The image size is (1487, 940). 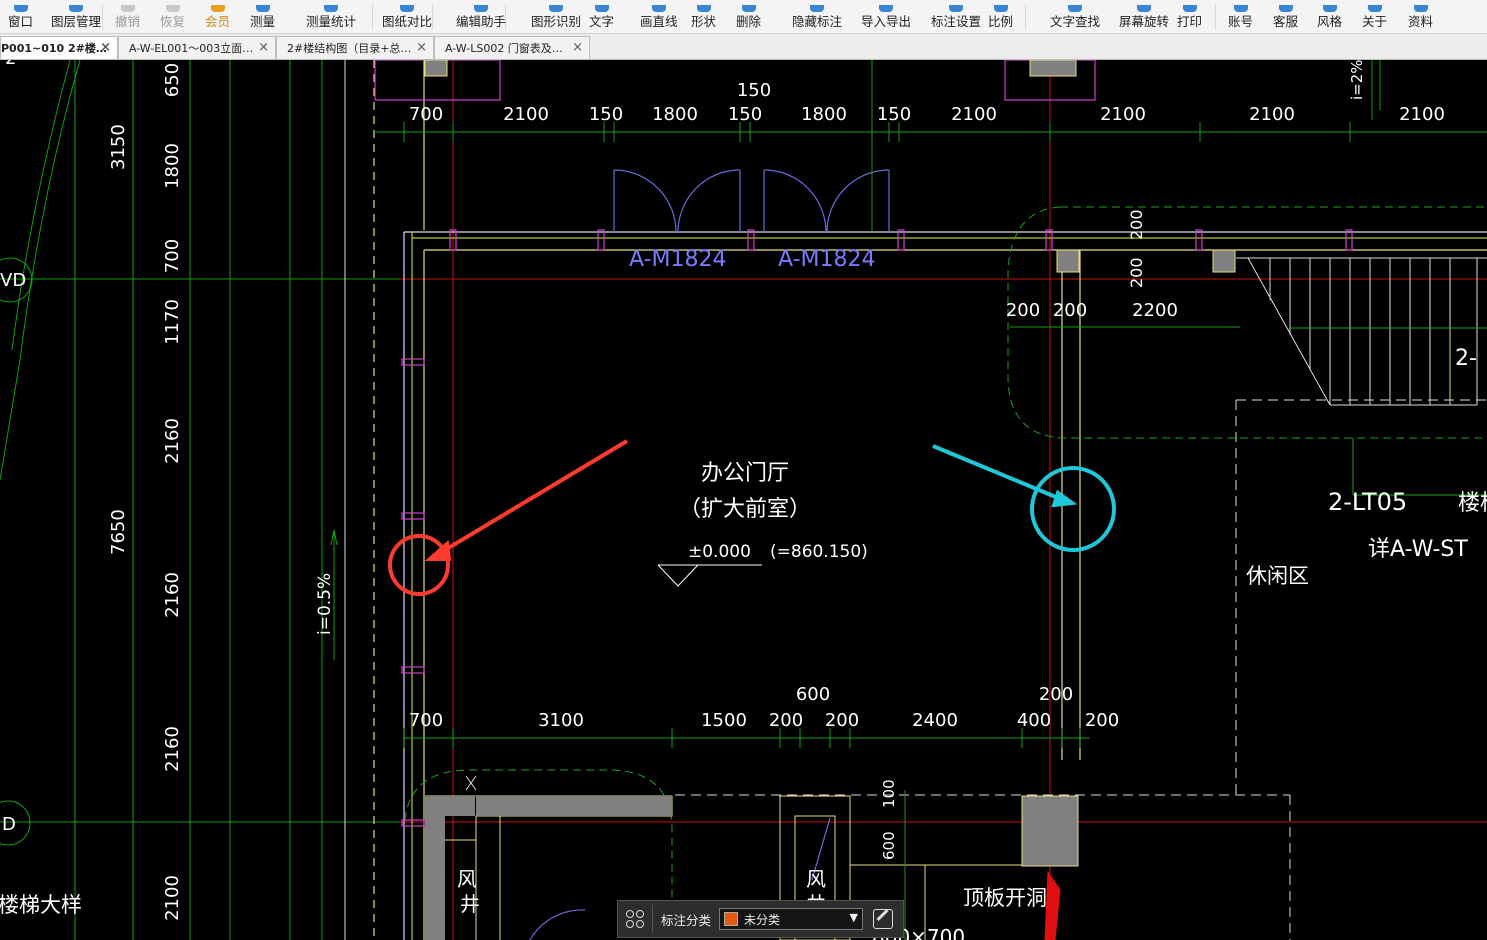 I want to click on toolbar-label: 风格, so click(x=1330, y=21).